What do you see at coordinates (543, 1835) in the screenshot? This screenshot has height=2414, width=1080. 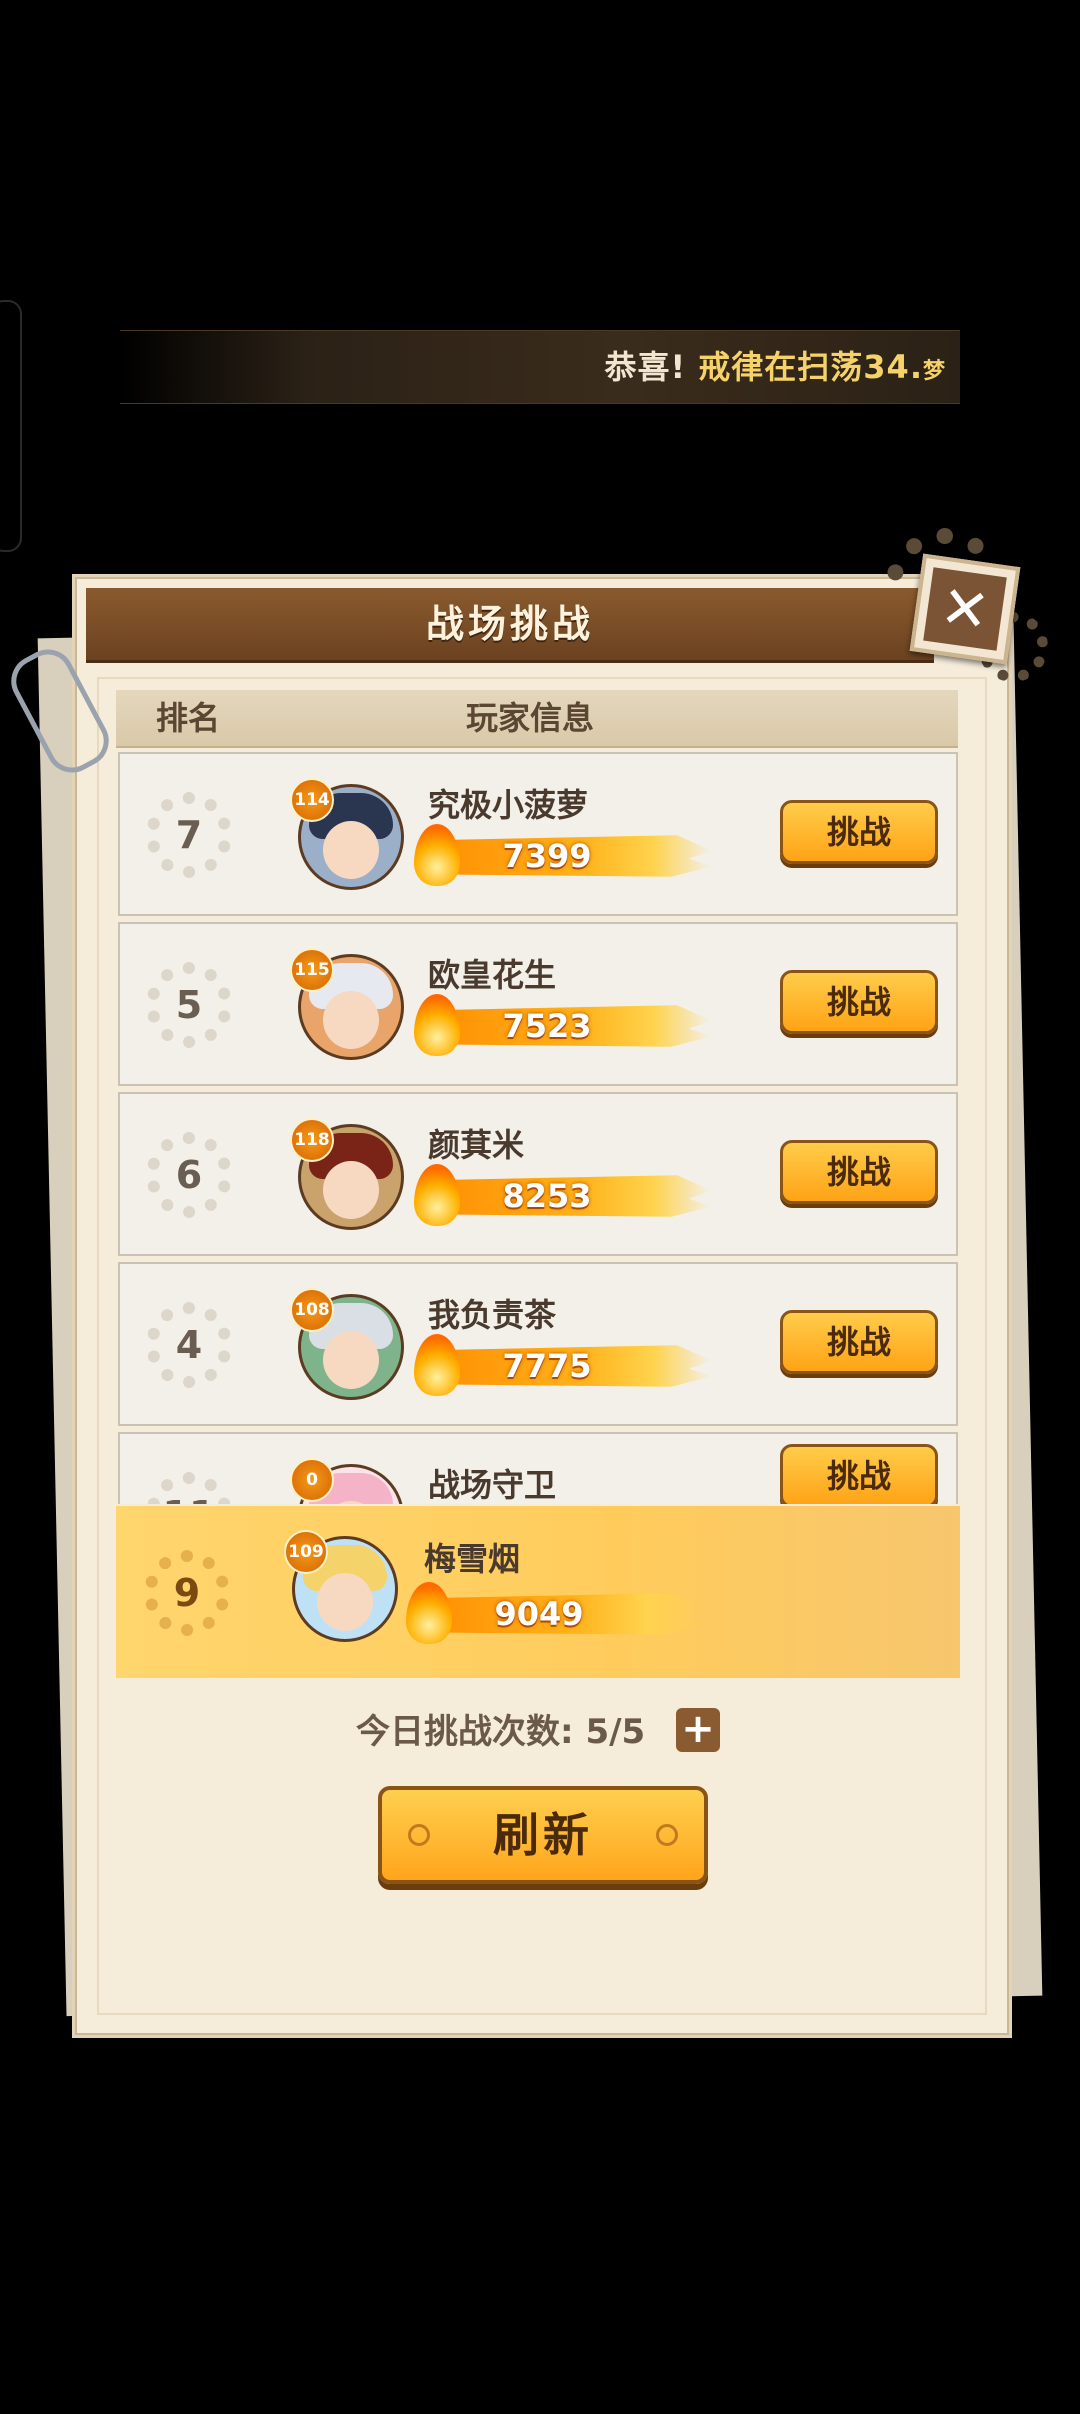 I see `refresh-button: 刷新` at bounding box center [543, 1835].